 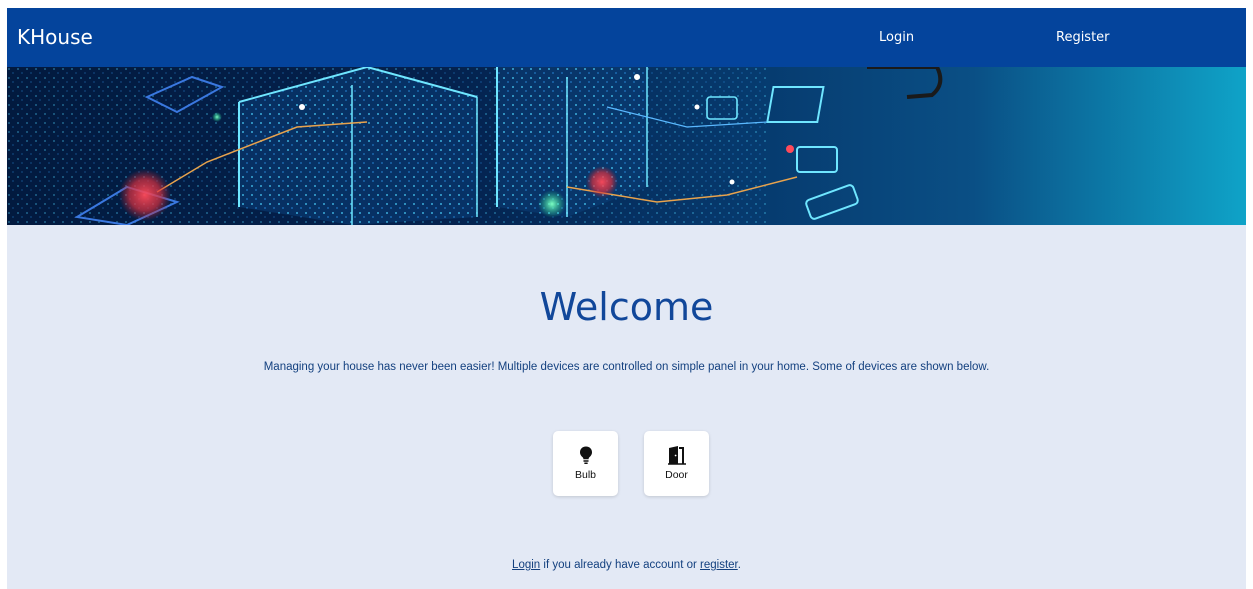 What do you see at coordinates (620, 565) in the screenshot?
I see `footer-middle-text: if you already have account or` at bounding box center [620, 565].